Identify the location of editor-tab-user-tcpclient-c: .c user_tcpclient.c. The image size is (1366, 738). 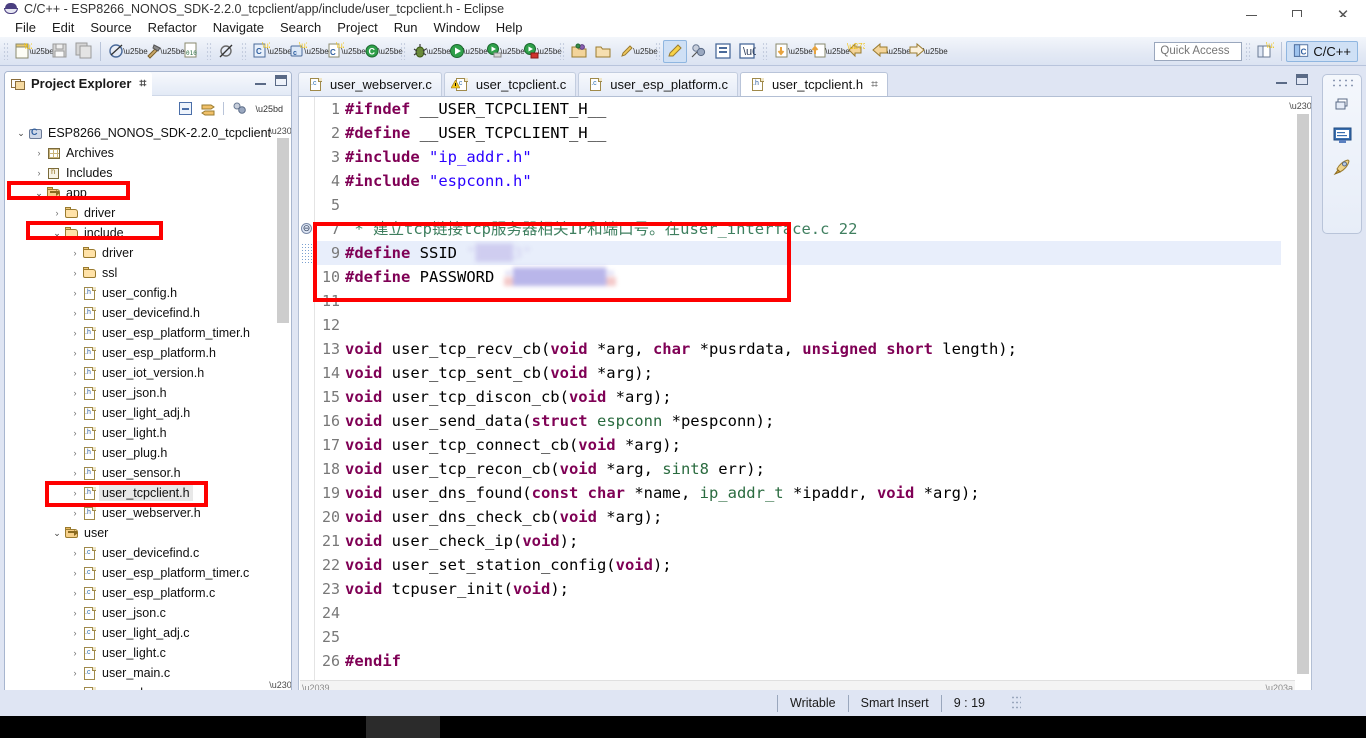
(510, 84).